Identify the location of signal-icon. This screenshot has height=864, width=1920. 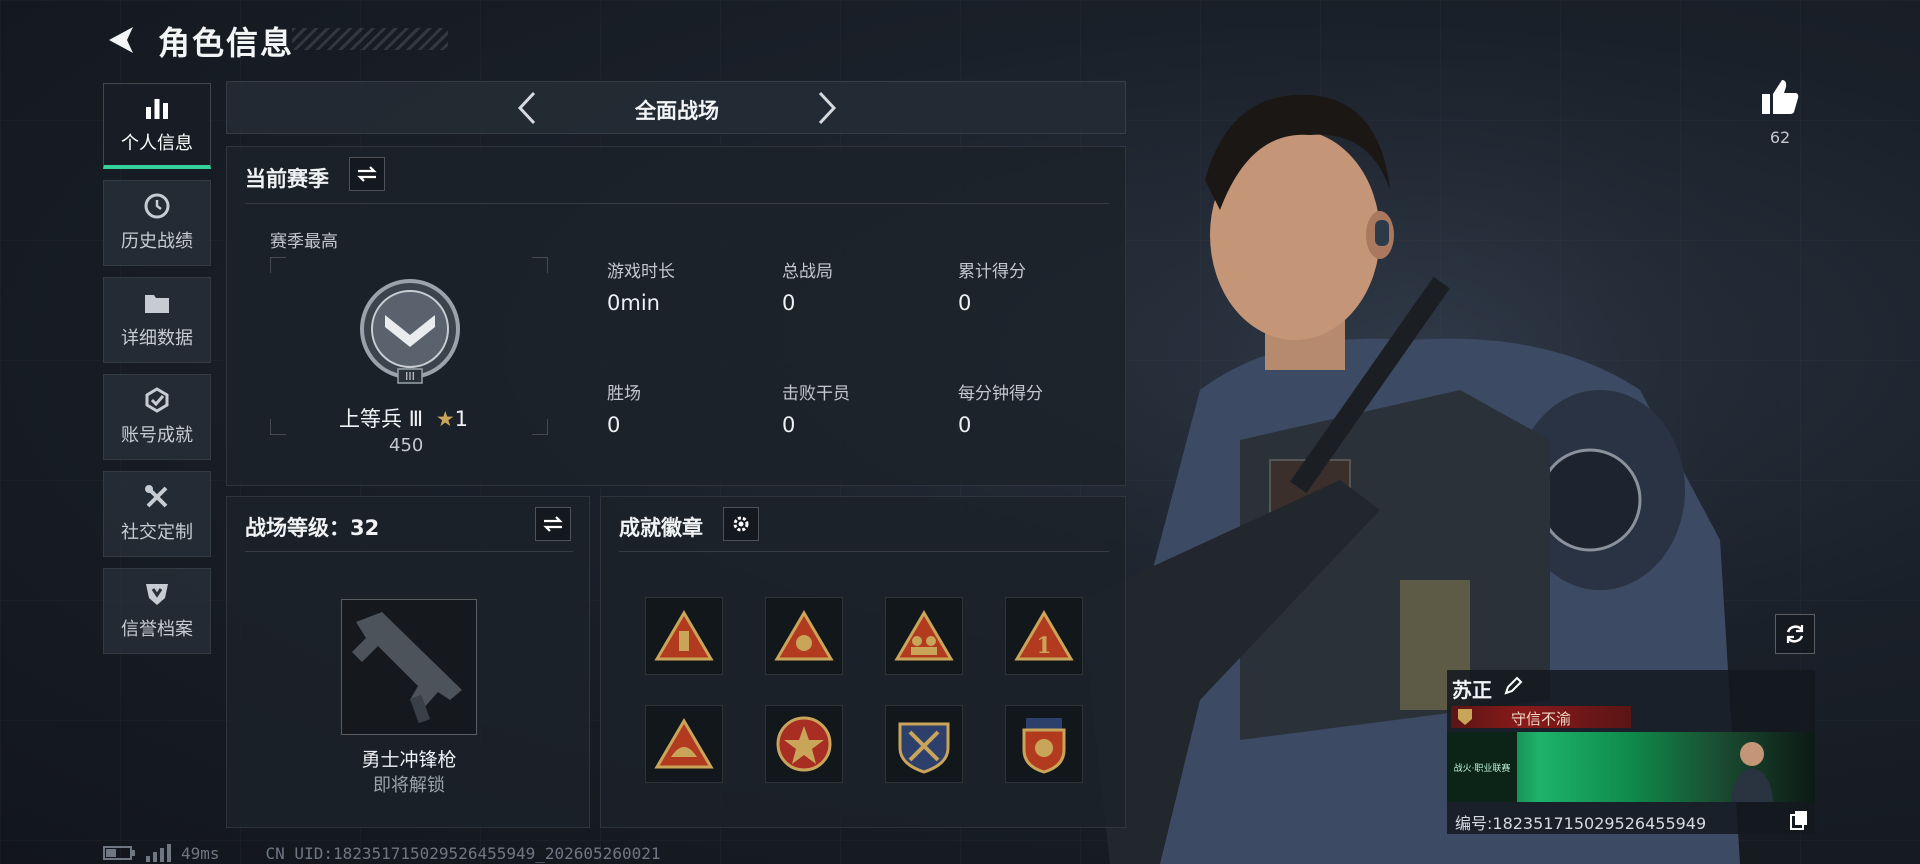
(158, 853).